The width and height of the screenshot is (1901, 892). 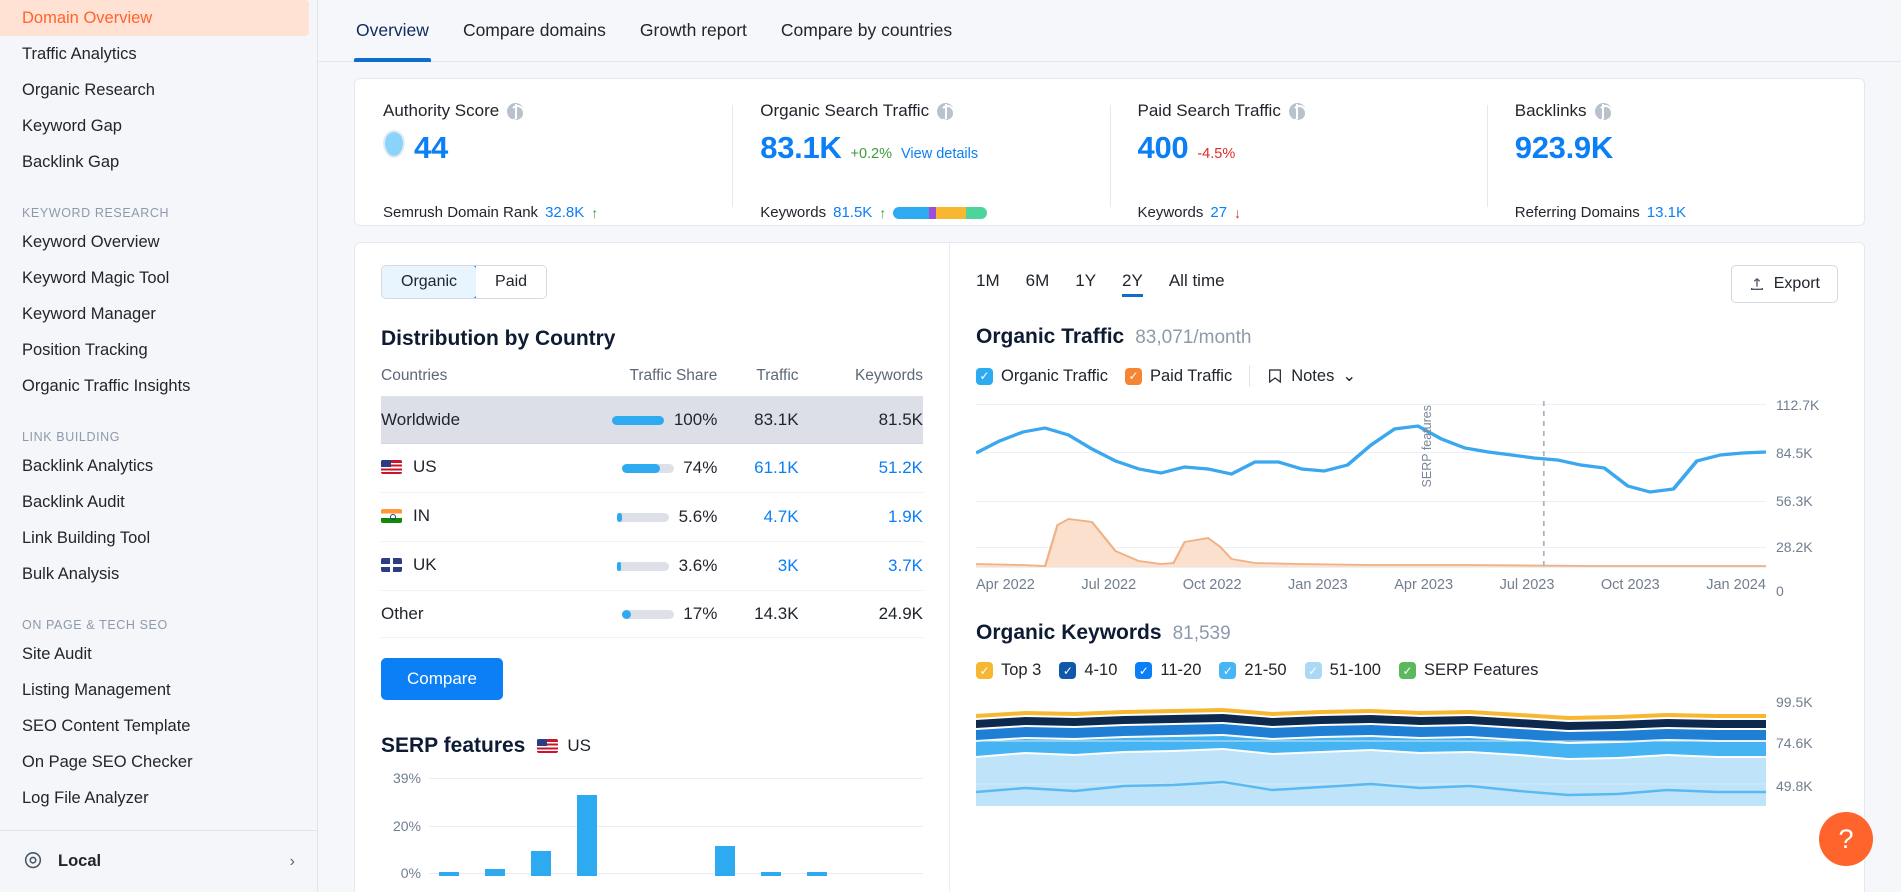 I want to click on kpi-header: Paid Search Traffic, so click(x=1298, y=111).